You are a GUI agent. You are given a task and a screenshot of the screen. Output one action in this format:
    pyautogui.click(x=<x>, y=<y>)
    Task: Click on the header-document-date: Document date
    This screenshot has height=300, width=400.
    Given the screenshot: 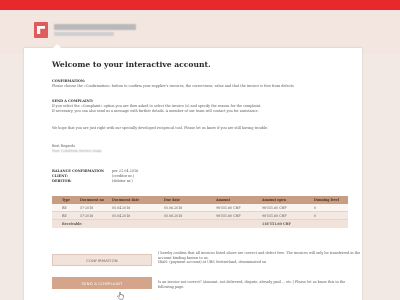 What is the action you would take?
    pyautogui.click(x=138, y=200)
    